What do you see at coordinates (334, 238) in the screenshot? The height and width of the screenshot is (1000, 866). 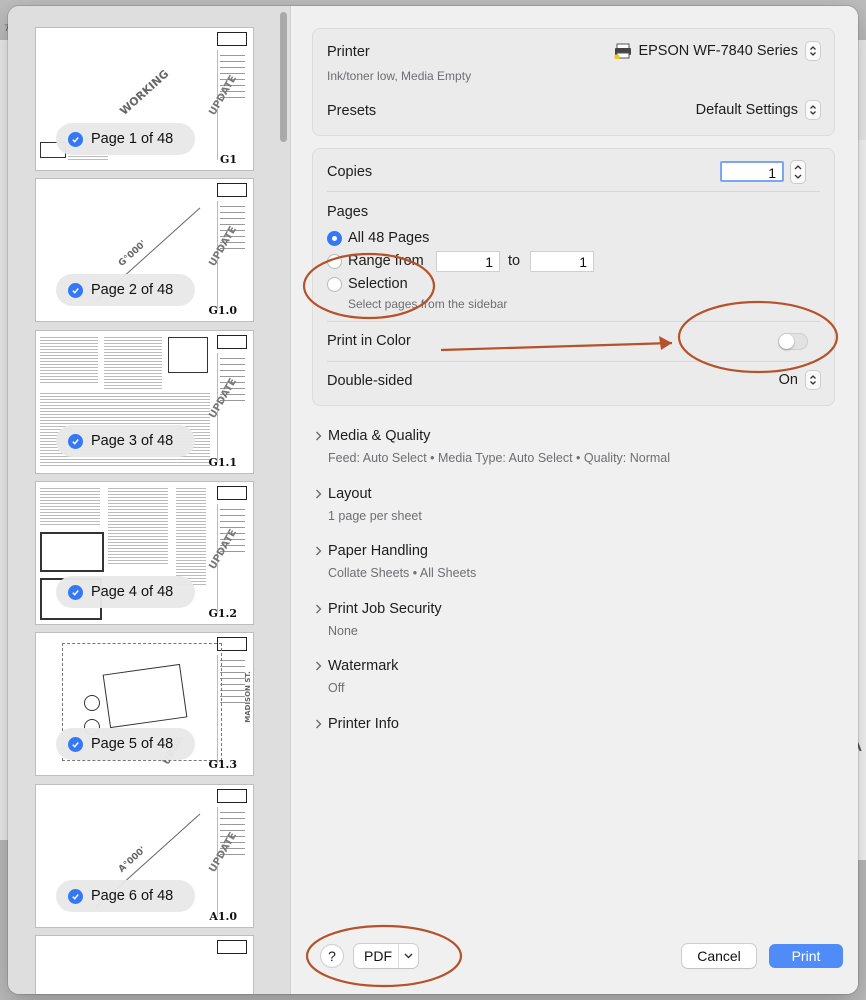 I see `radio-all-pages` at bounding box center [334, 238].